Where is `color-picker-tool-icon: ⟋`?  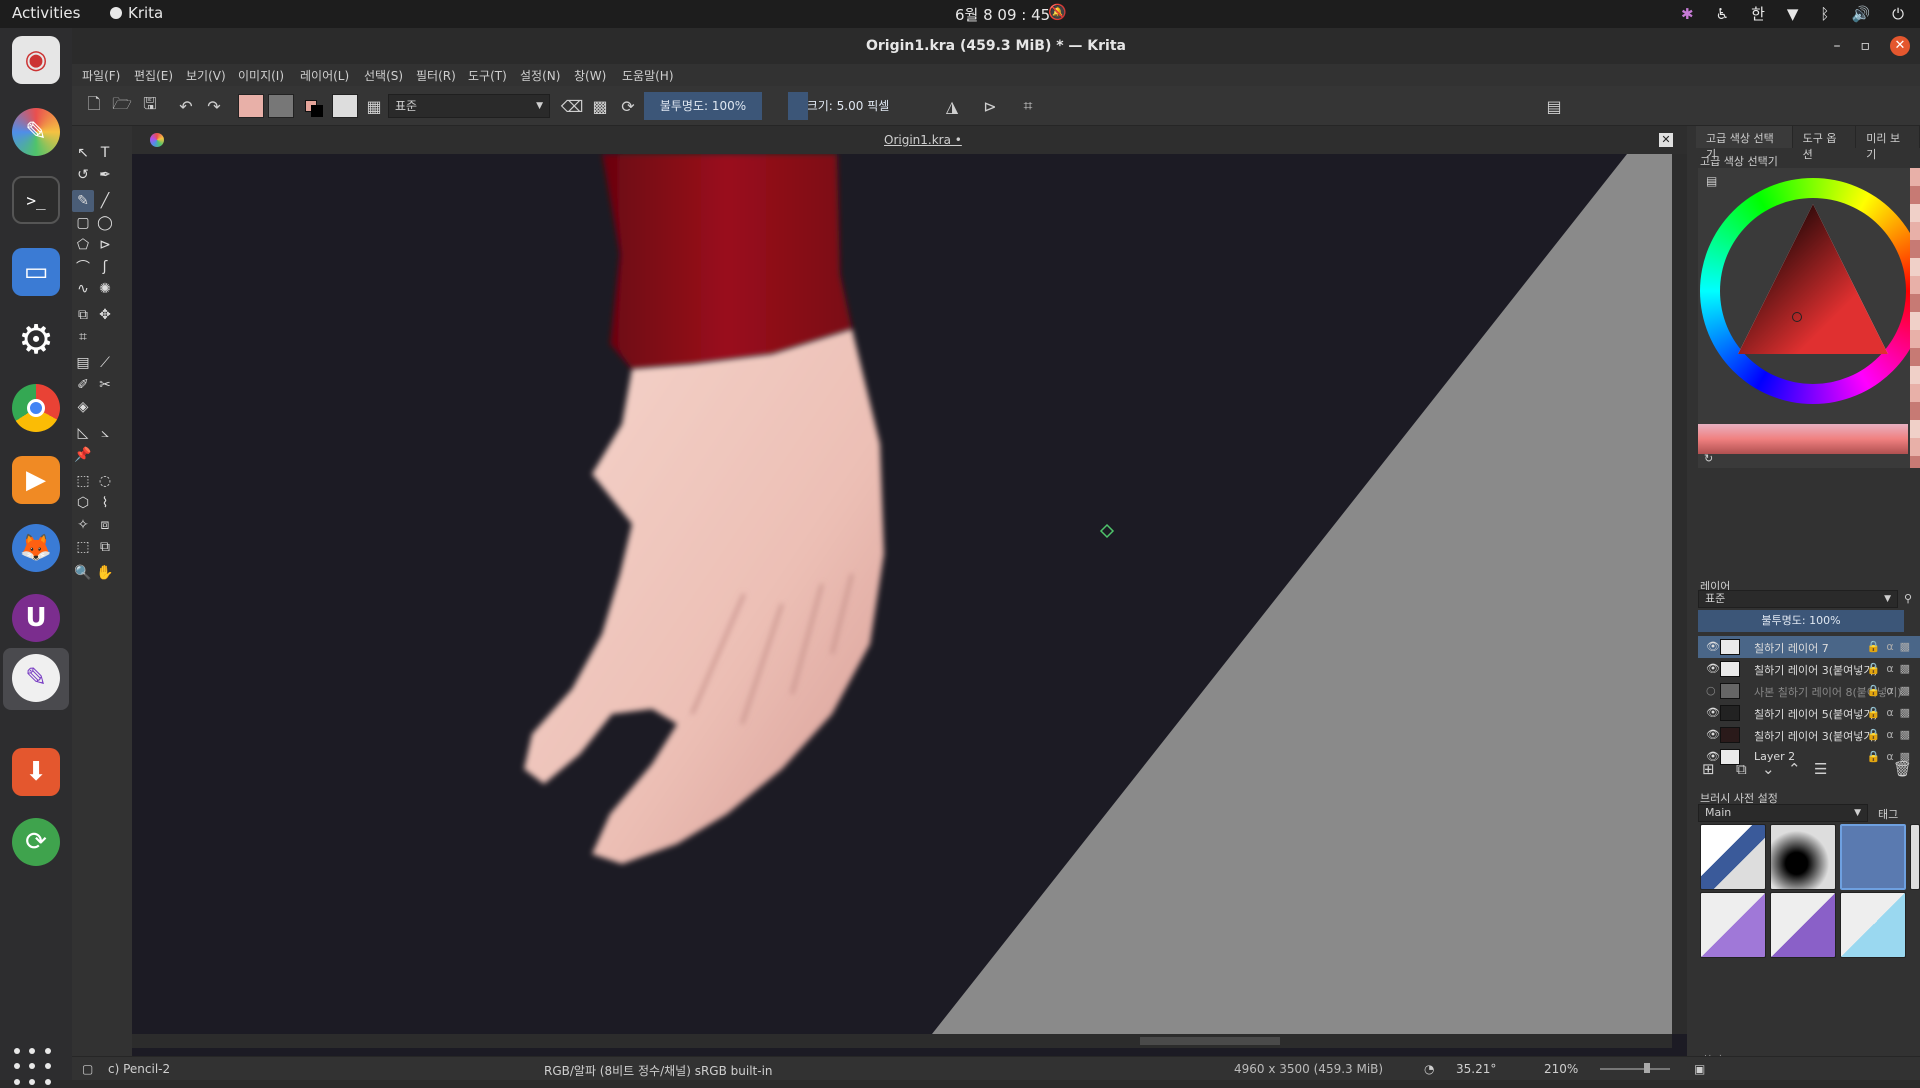 color-picker-tool-icon: ⟋ is located at coordinates (105, 363).